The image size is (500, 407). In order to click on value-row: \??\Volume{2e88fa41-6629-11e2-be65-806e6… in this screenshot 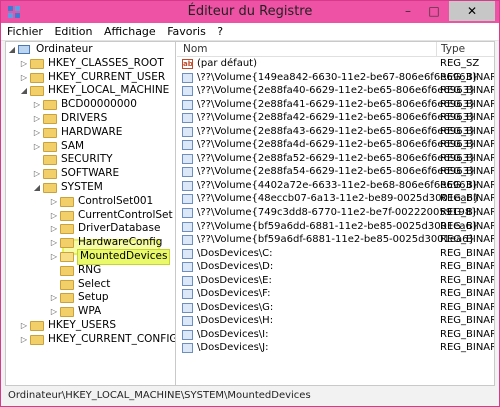, I will do `click(335, 105)`.